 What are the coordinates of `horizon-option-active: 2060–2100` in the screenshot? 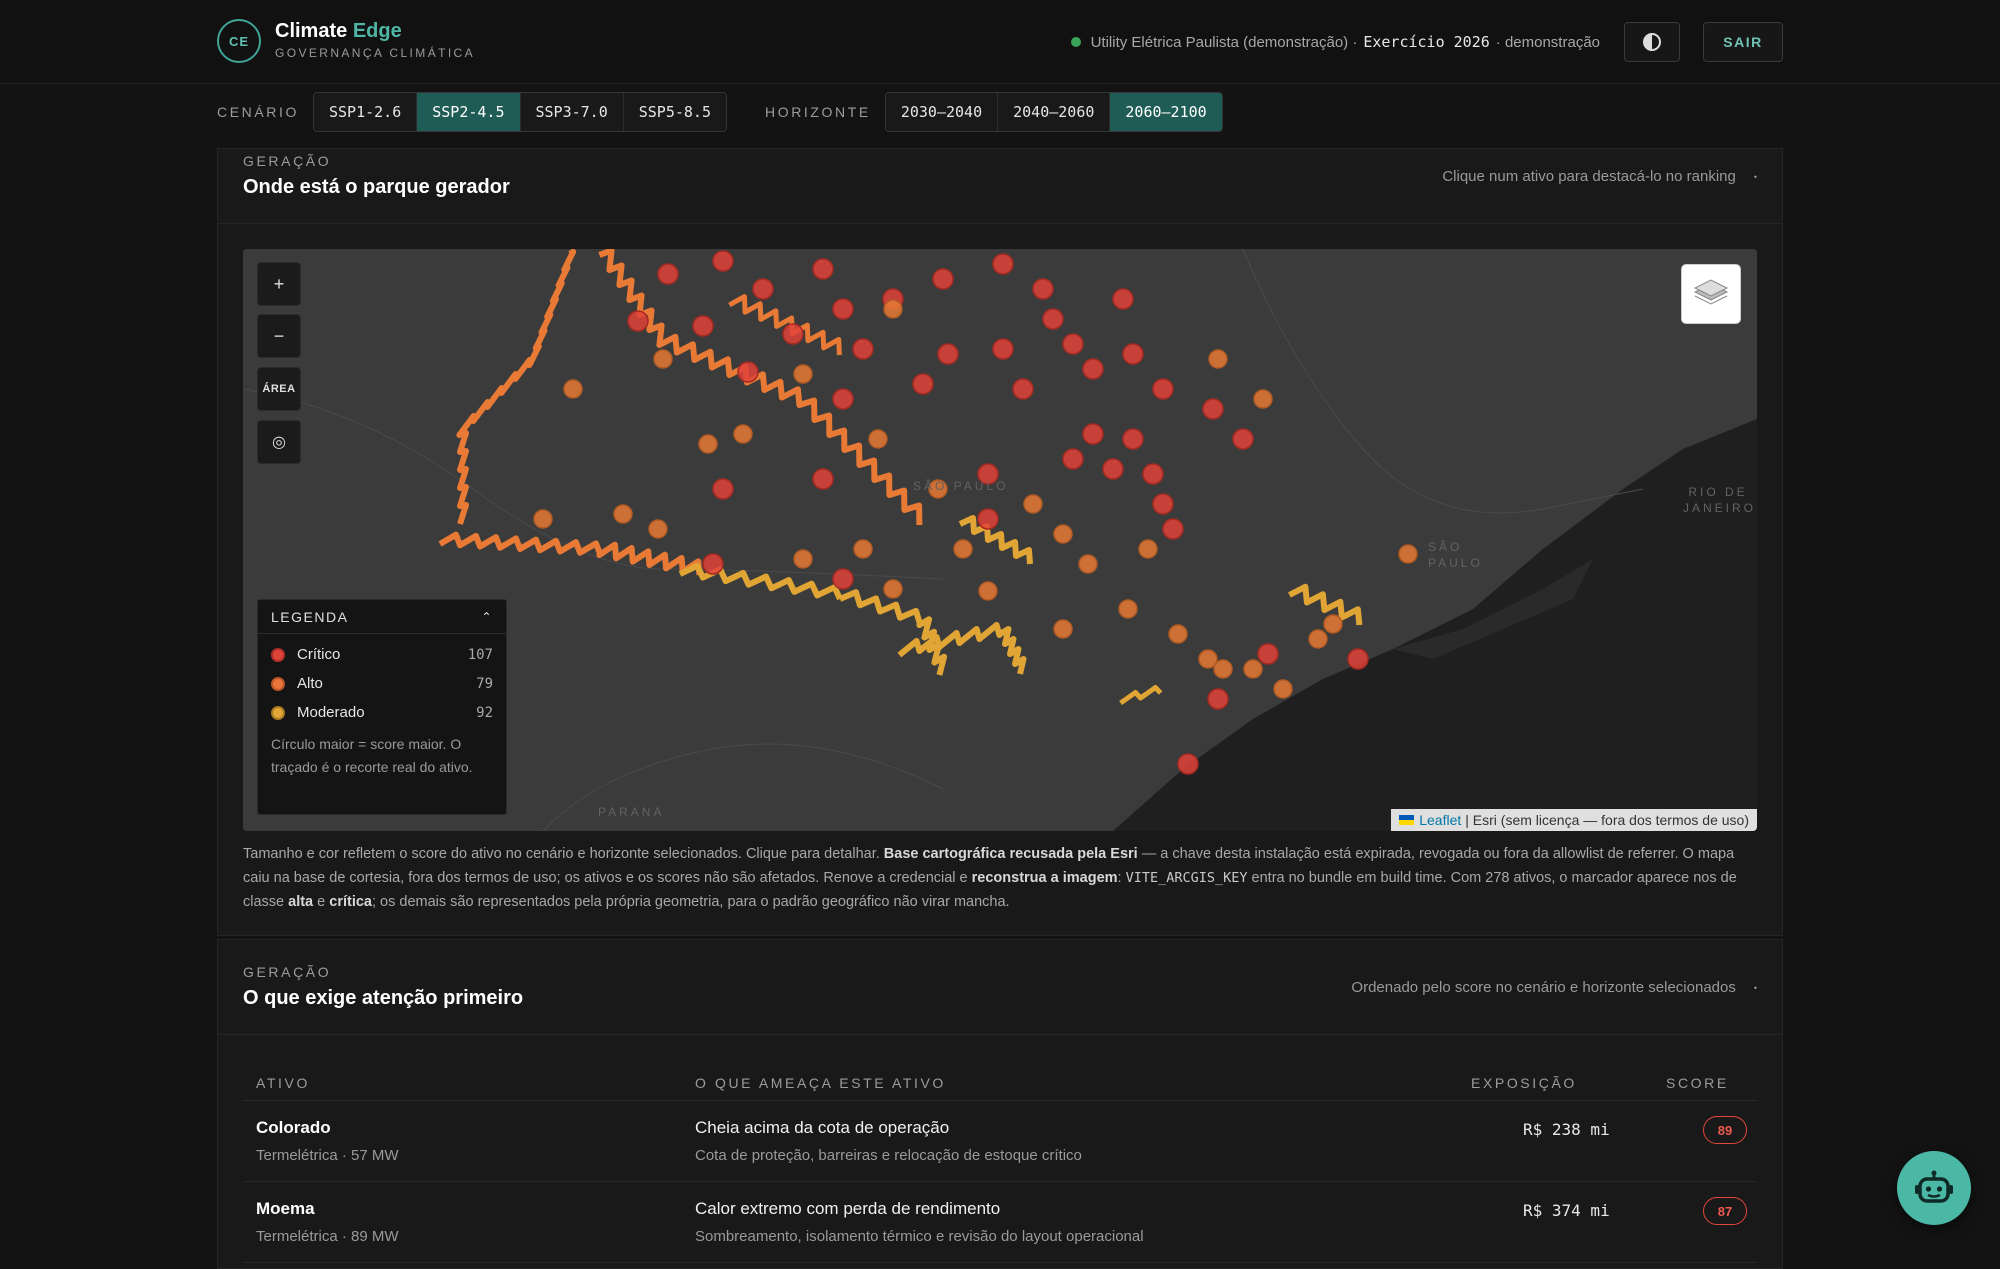 It's located at (1166, 112).